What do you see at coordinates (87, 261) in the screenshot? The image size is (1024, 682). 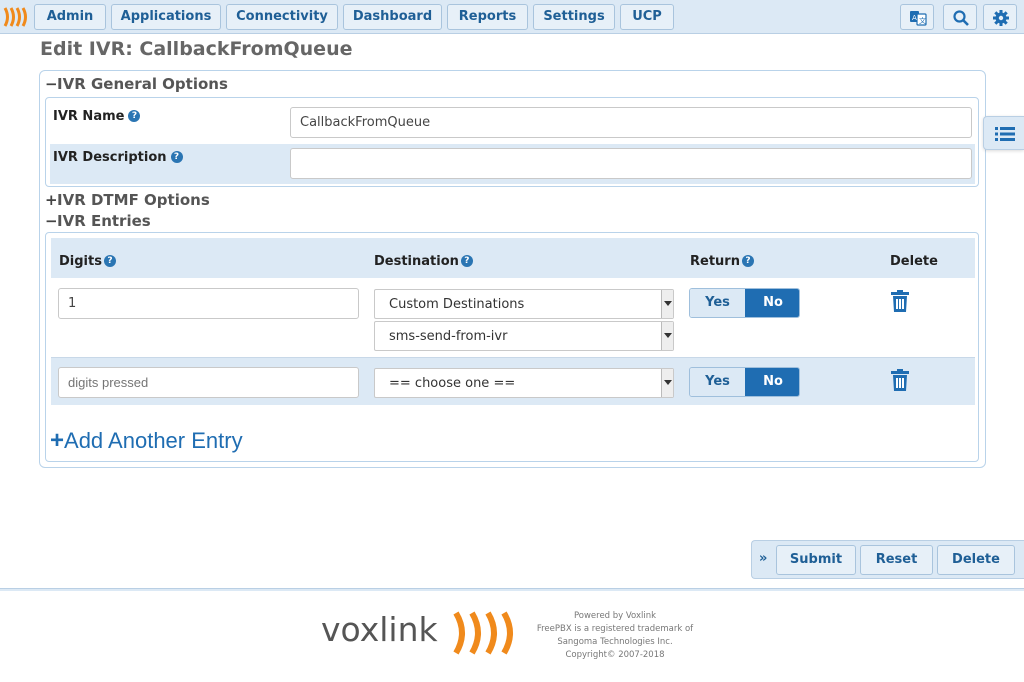 I see `digits-header: Digits?` at bounding box center [87, 261].